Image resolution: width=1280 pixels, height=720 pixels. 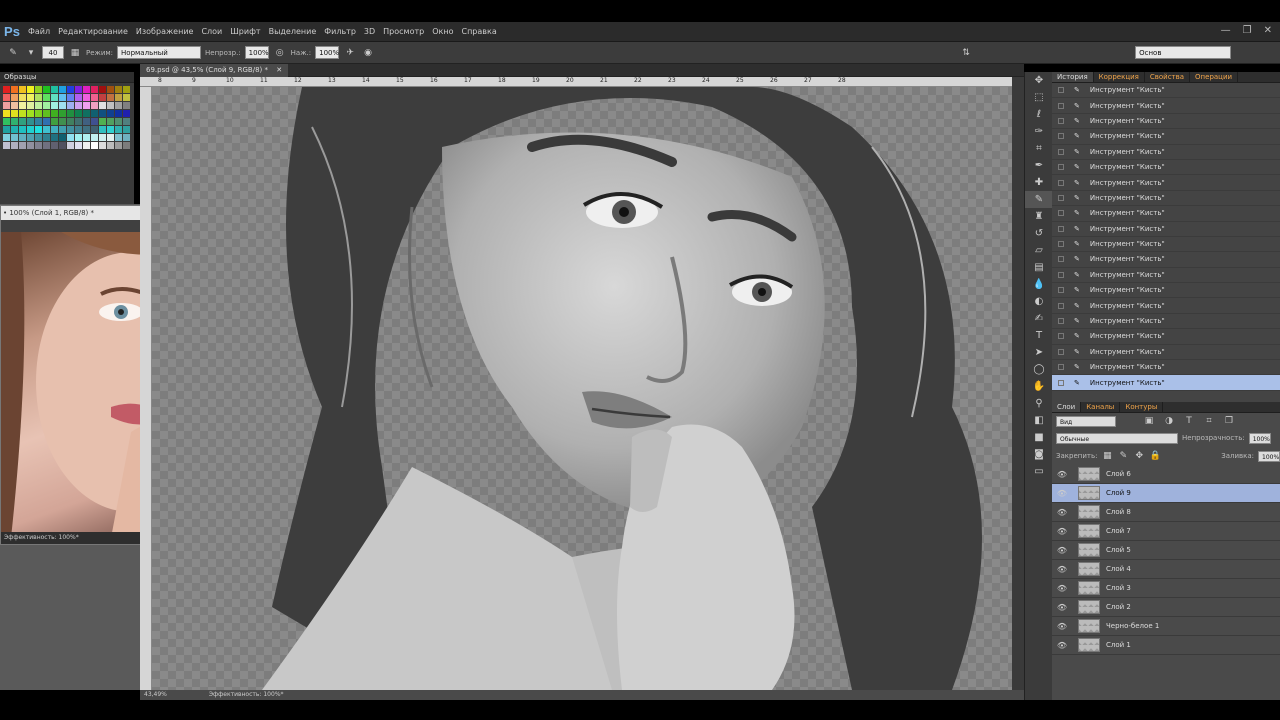 What do you see at coordinates (1118, 474) in the screenshot?
I see `layer-name: Слой 6` at bounding box center [1118, 474].